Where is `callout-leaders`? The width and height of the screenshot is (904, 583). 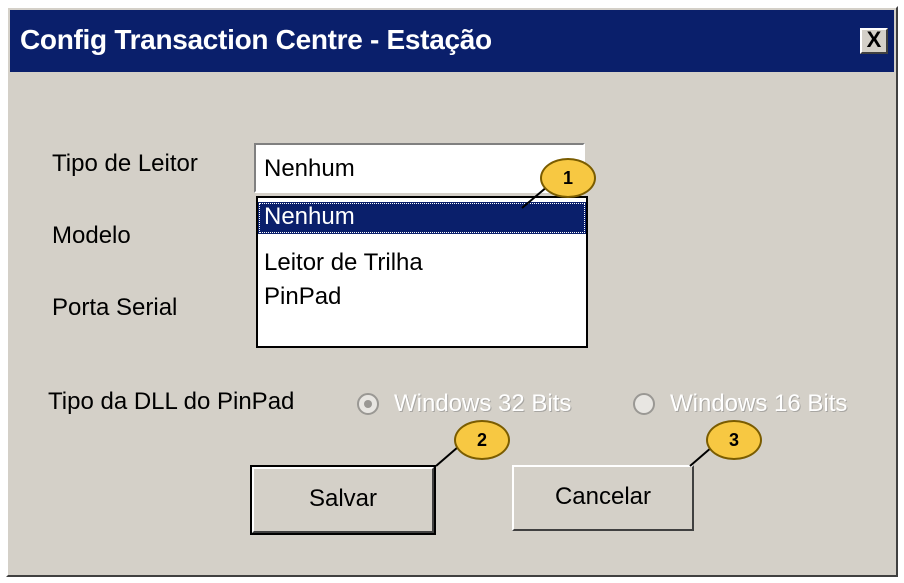
callout-leaders is located at coordinates (574, 326).